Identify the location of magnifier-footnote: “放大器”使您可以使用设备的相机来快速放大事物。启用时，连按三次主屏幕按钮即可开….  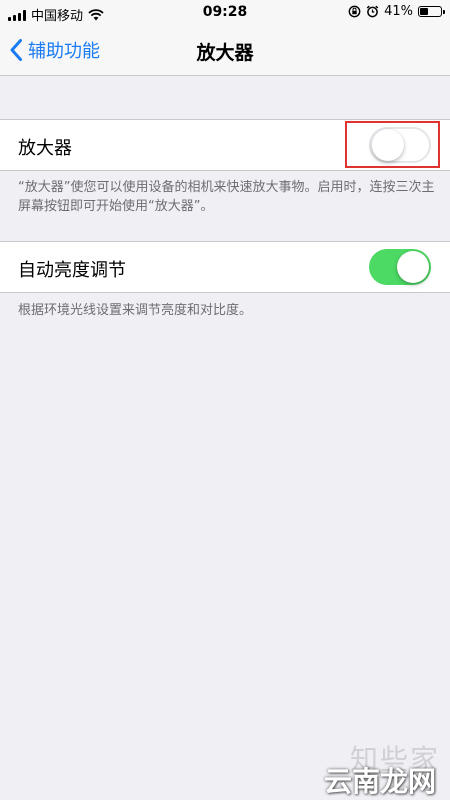
(226, 197).